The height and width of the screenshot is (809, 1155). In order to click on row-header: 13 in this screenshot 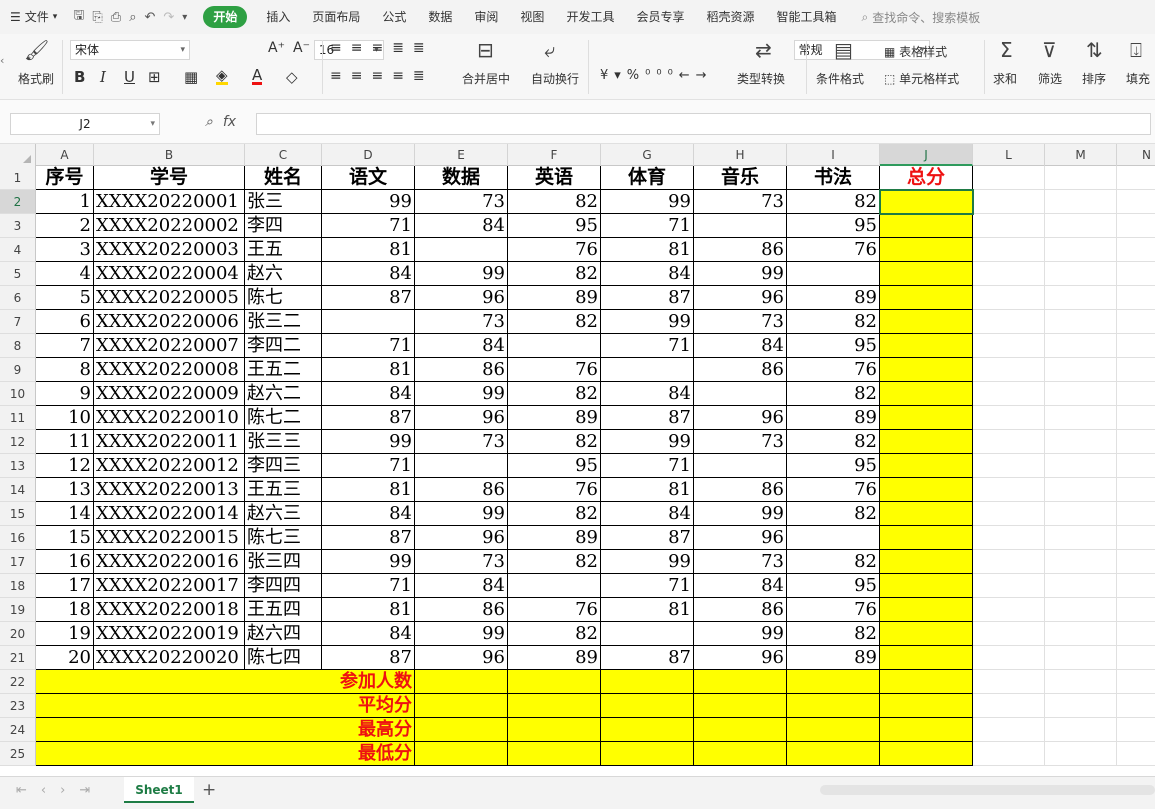, I will do `click(18, 466)`.